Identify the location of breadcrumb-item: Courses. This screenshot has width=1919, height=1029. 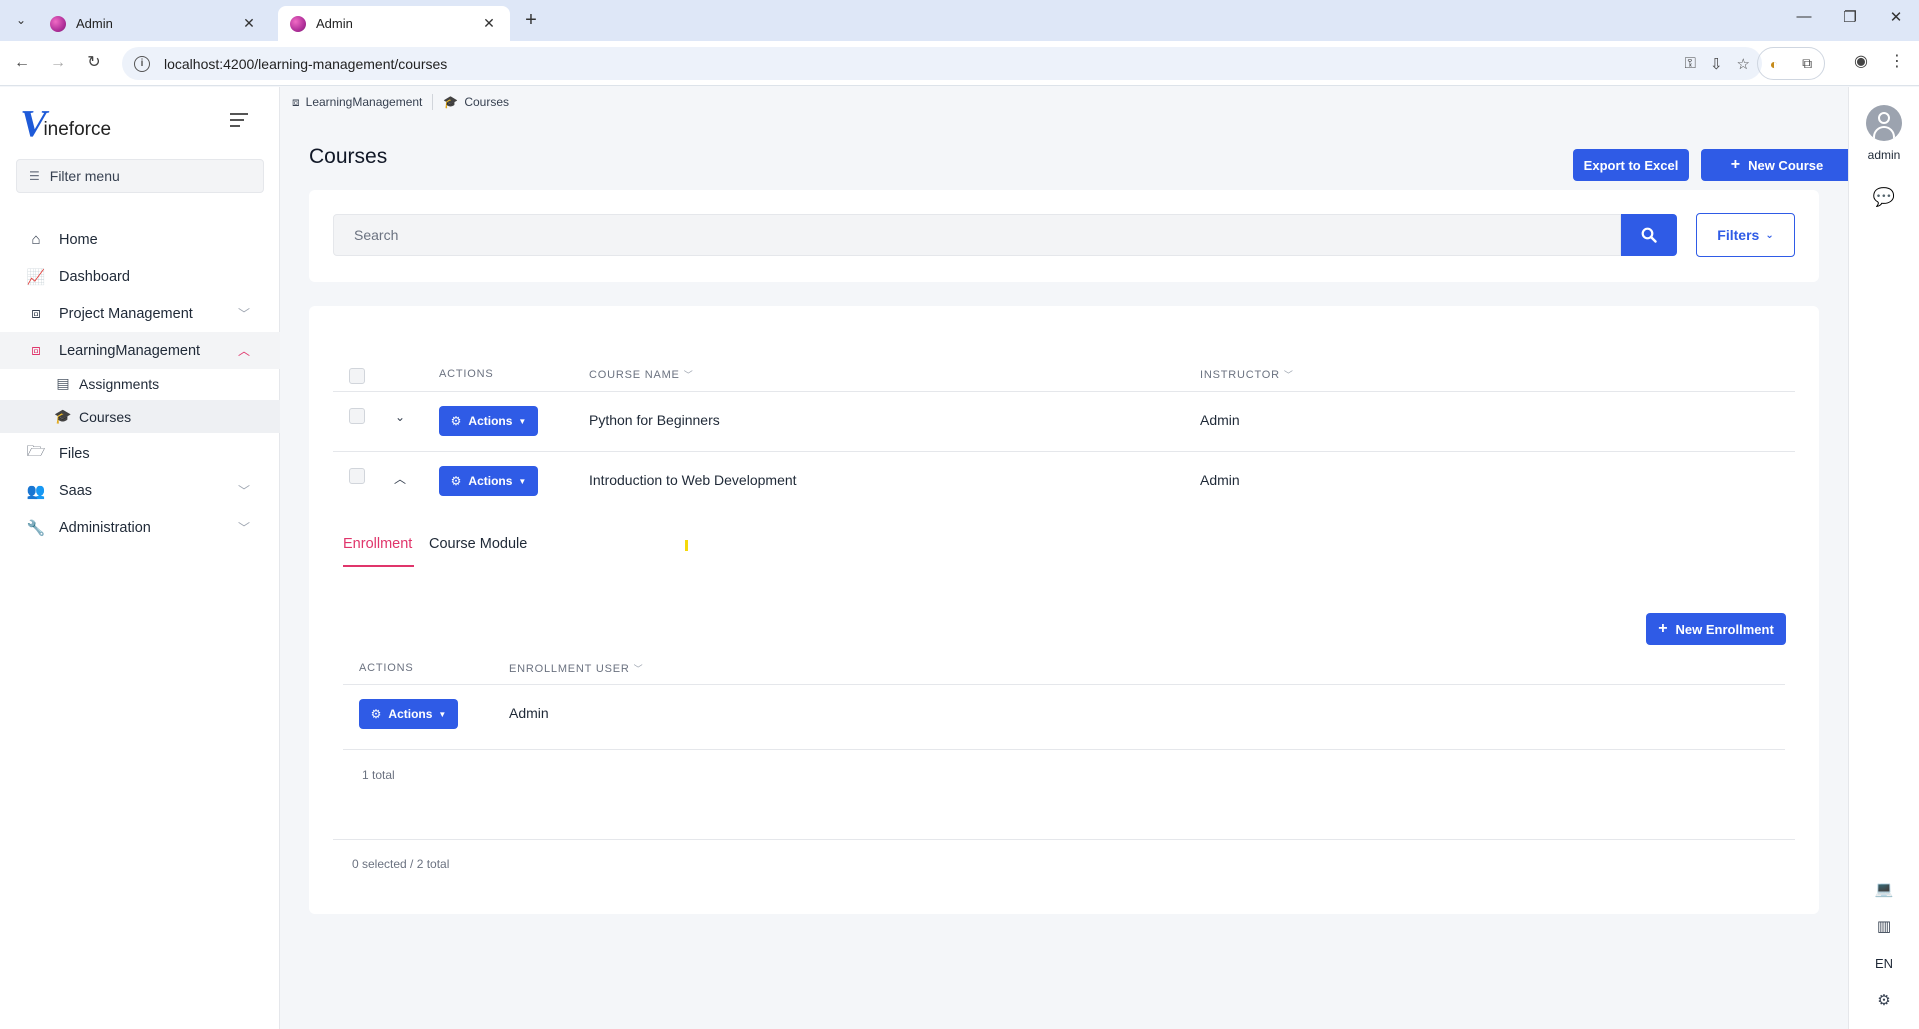
(486, 102).